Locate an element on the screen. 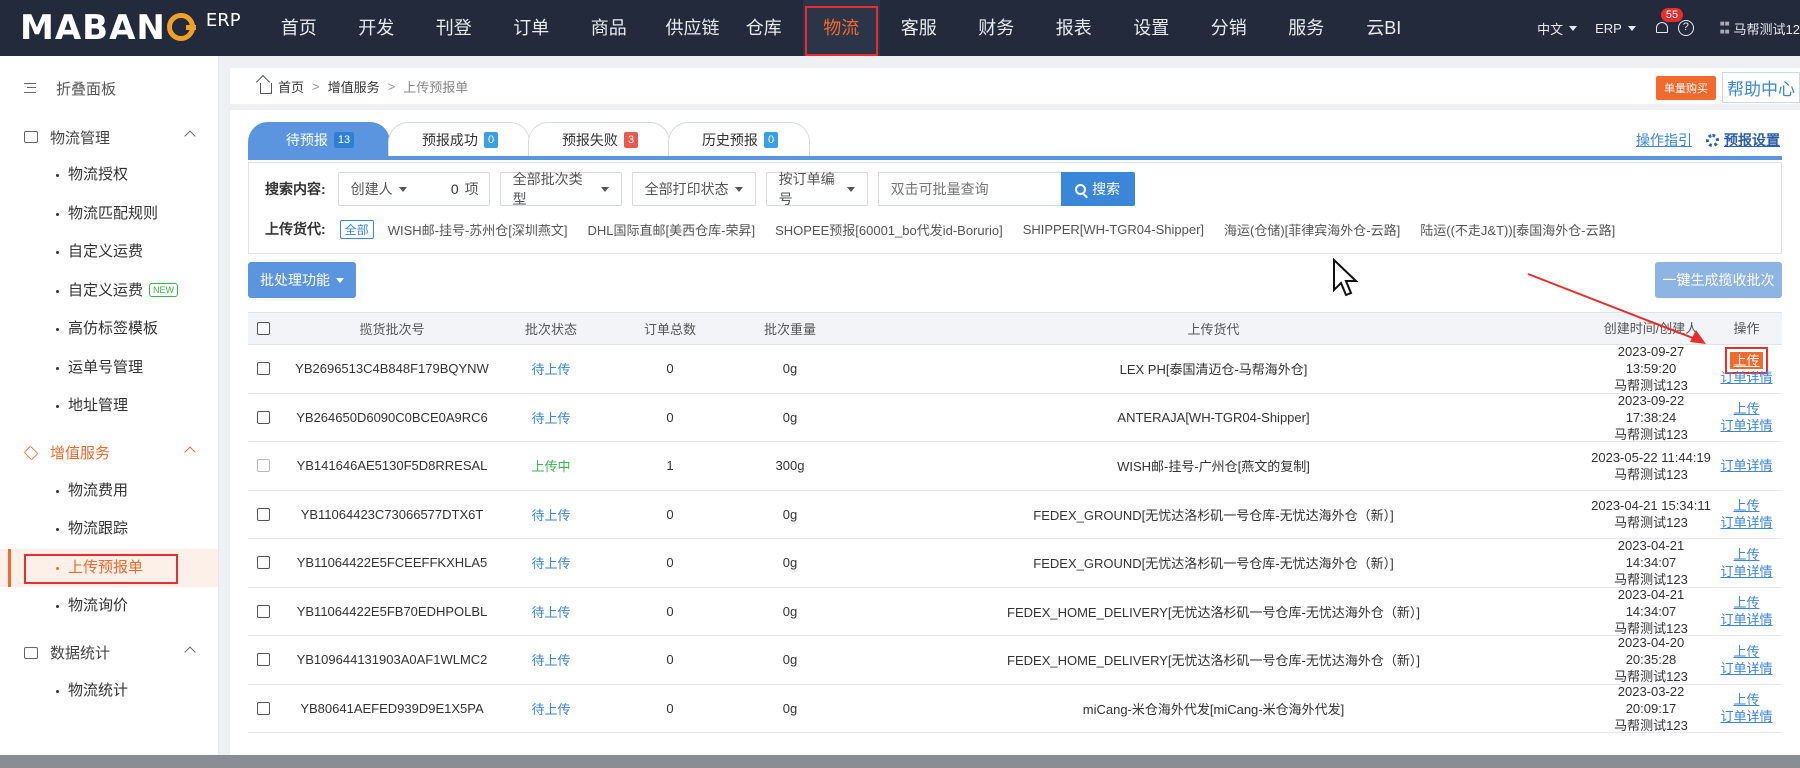 The image size is (1800, 768). nav-item-13: 服务 is located at coordinates (1307, 28).